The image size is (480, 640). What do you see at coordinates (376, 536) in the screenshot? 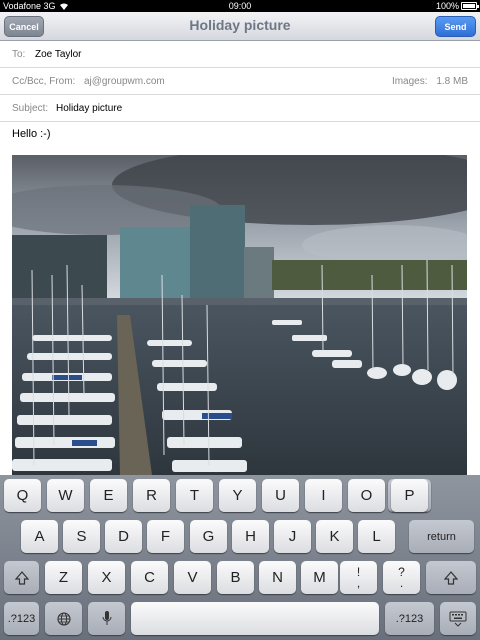
I see `key-l: L` at bounding box center [376, 536].